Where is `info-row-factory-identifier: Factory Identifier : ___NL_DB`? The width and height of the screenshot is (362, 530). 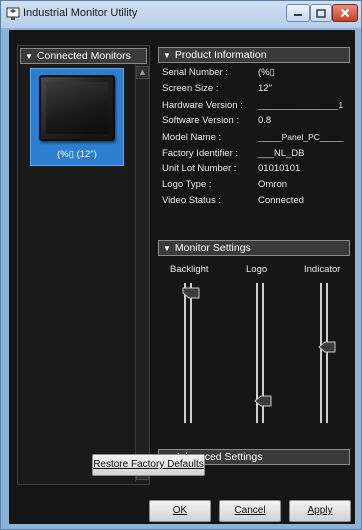
info-row-factory-identifier: Factory Identifier : ___NL_DB is located at coordinates (256, 155).